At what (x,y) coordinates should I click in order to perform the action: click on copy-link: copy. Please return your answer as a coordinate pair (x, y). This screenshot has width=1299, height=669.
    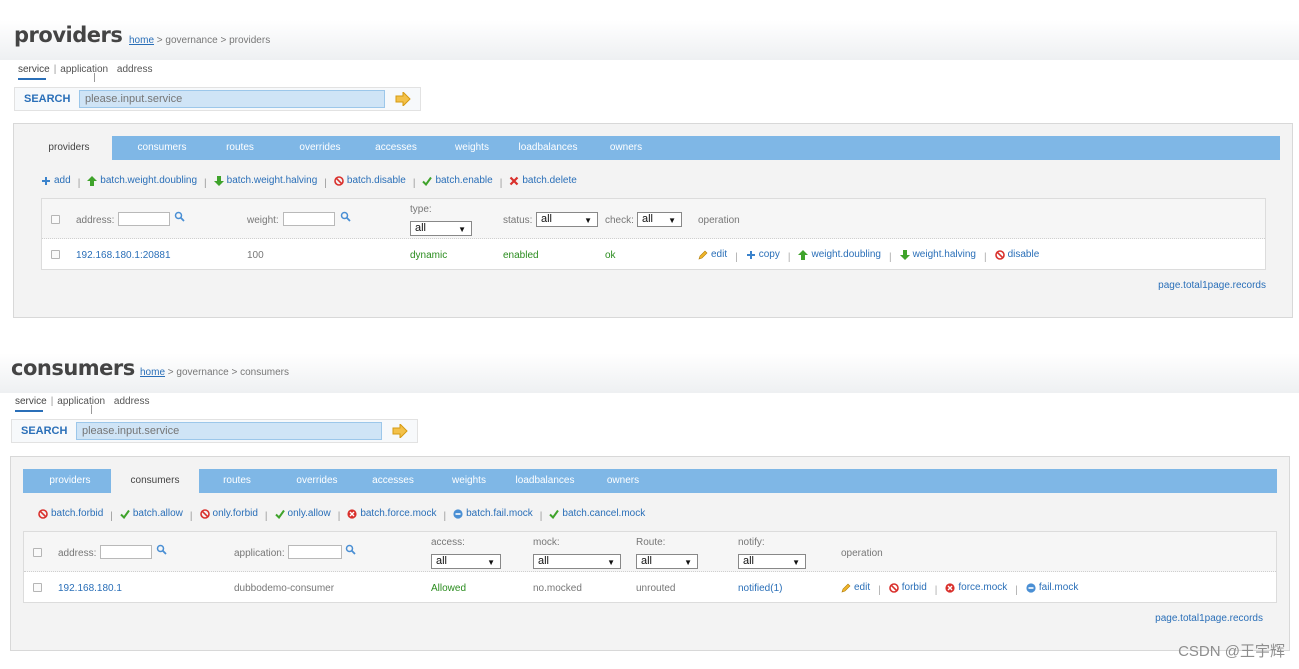
    Looking at the image, I should click on (763, 254).